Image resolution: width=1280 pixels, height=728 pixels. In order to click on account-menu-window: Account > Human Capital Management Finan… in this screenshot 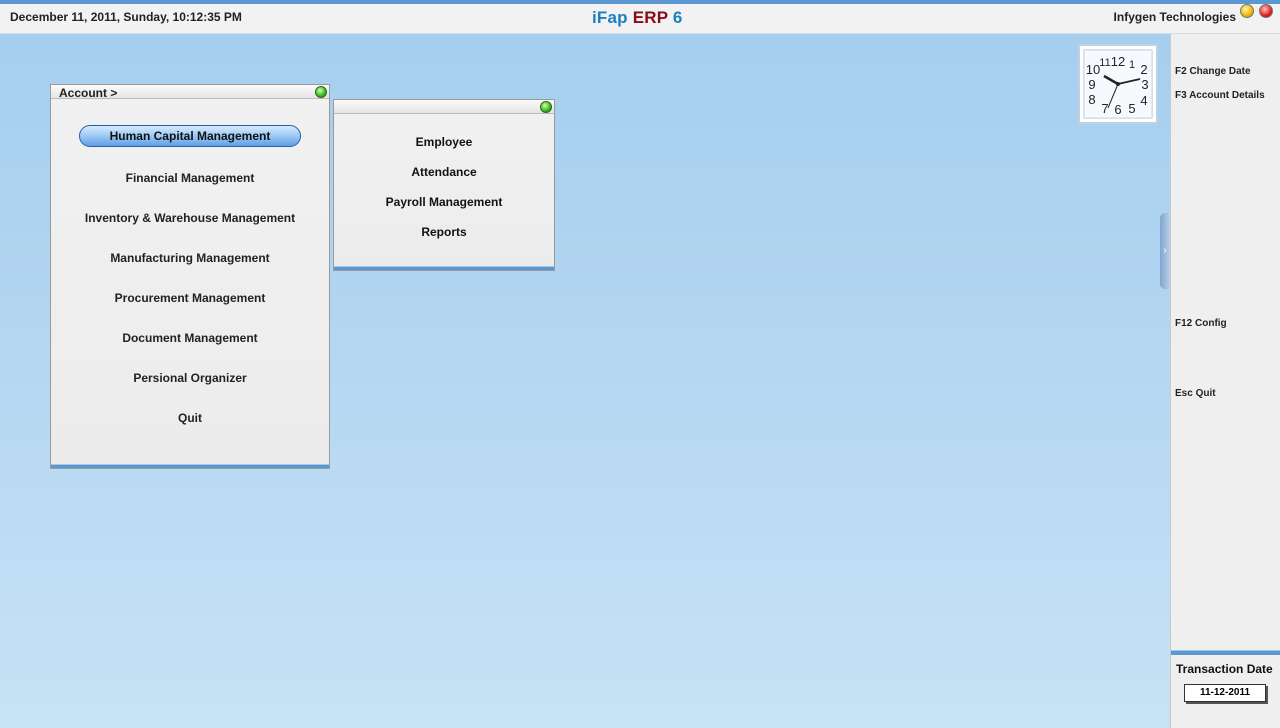, I will do `click(190, 276)`.